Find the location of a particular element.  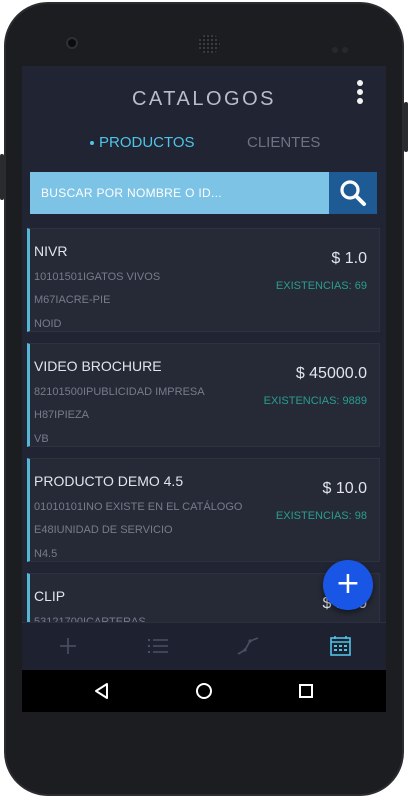

product-unit: M67IACRE-PIE is located at coordinates (72, 300).